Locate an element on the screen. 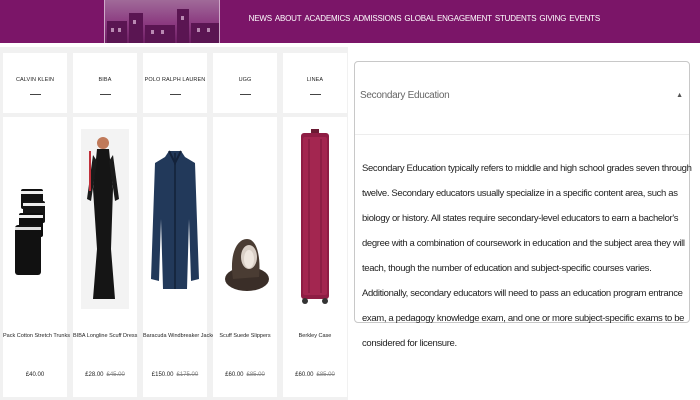 Image resolution: width=700 pixels, height=400 pixels. brand-name: POLO RALPH LAUREN is located at coordinates (175, 80).